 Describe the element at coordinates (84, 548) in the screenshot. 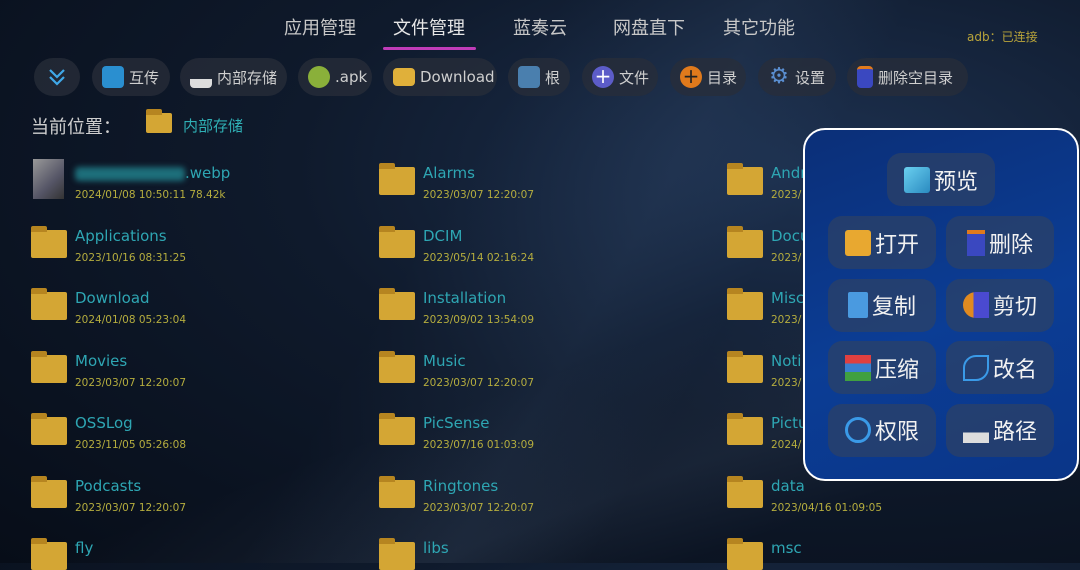

I see `file-name: fly` at that location.